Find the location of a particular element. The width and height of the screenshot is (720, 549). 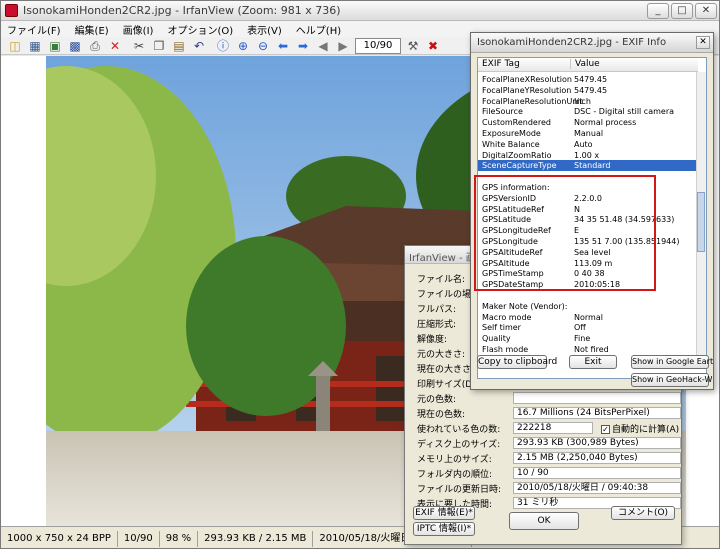

first-page-icon: ◀ is located at coordinates (323, 46).